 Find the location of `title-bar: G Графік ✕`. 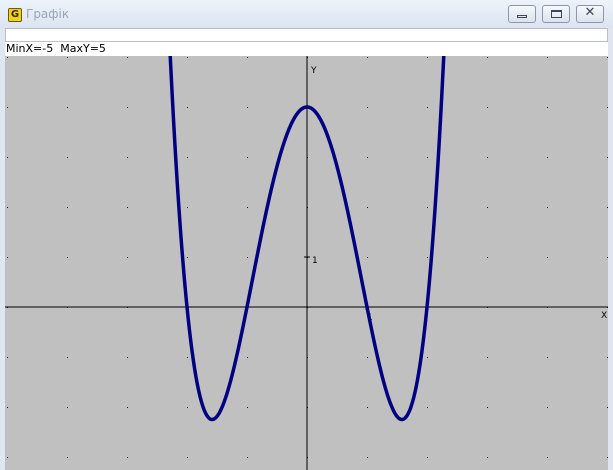

title-bar: G Графік ✕ is located at coordinates (306, 14).